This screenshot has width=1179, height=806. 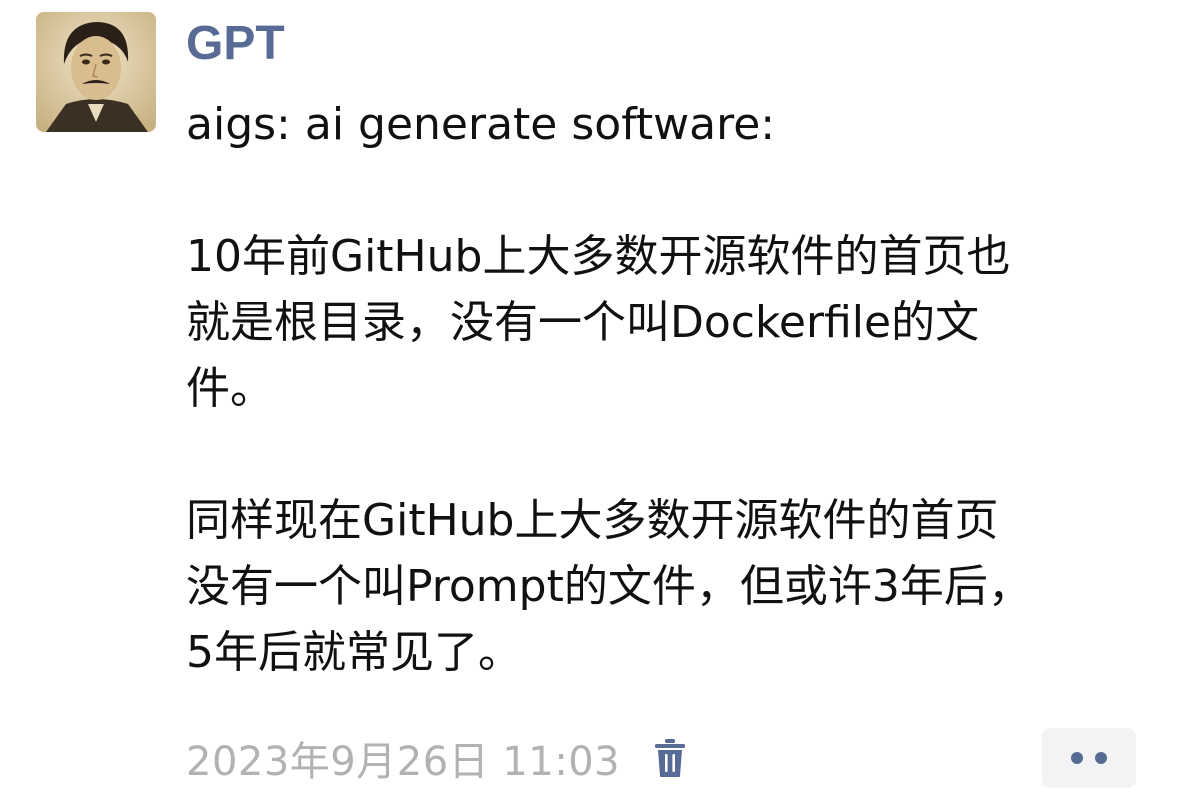 I want to click on post-line: 5年后就常见了。, so click(x=354, y=652).